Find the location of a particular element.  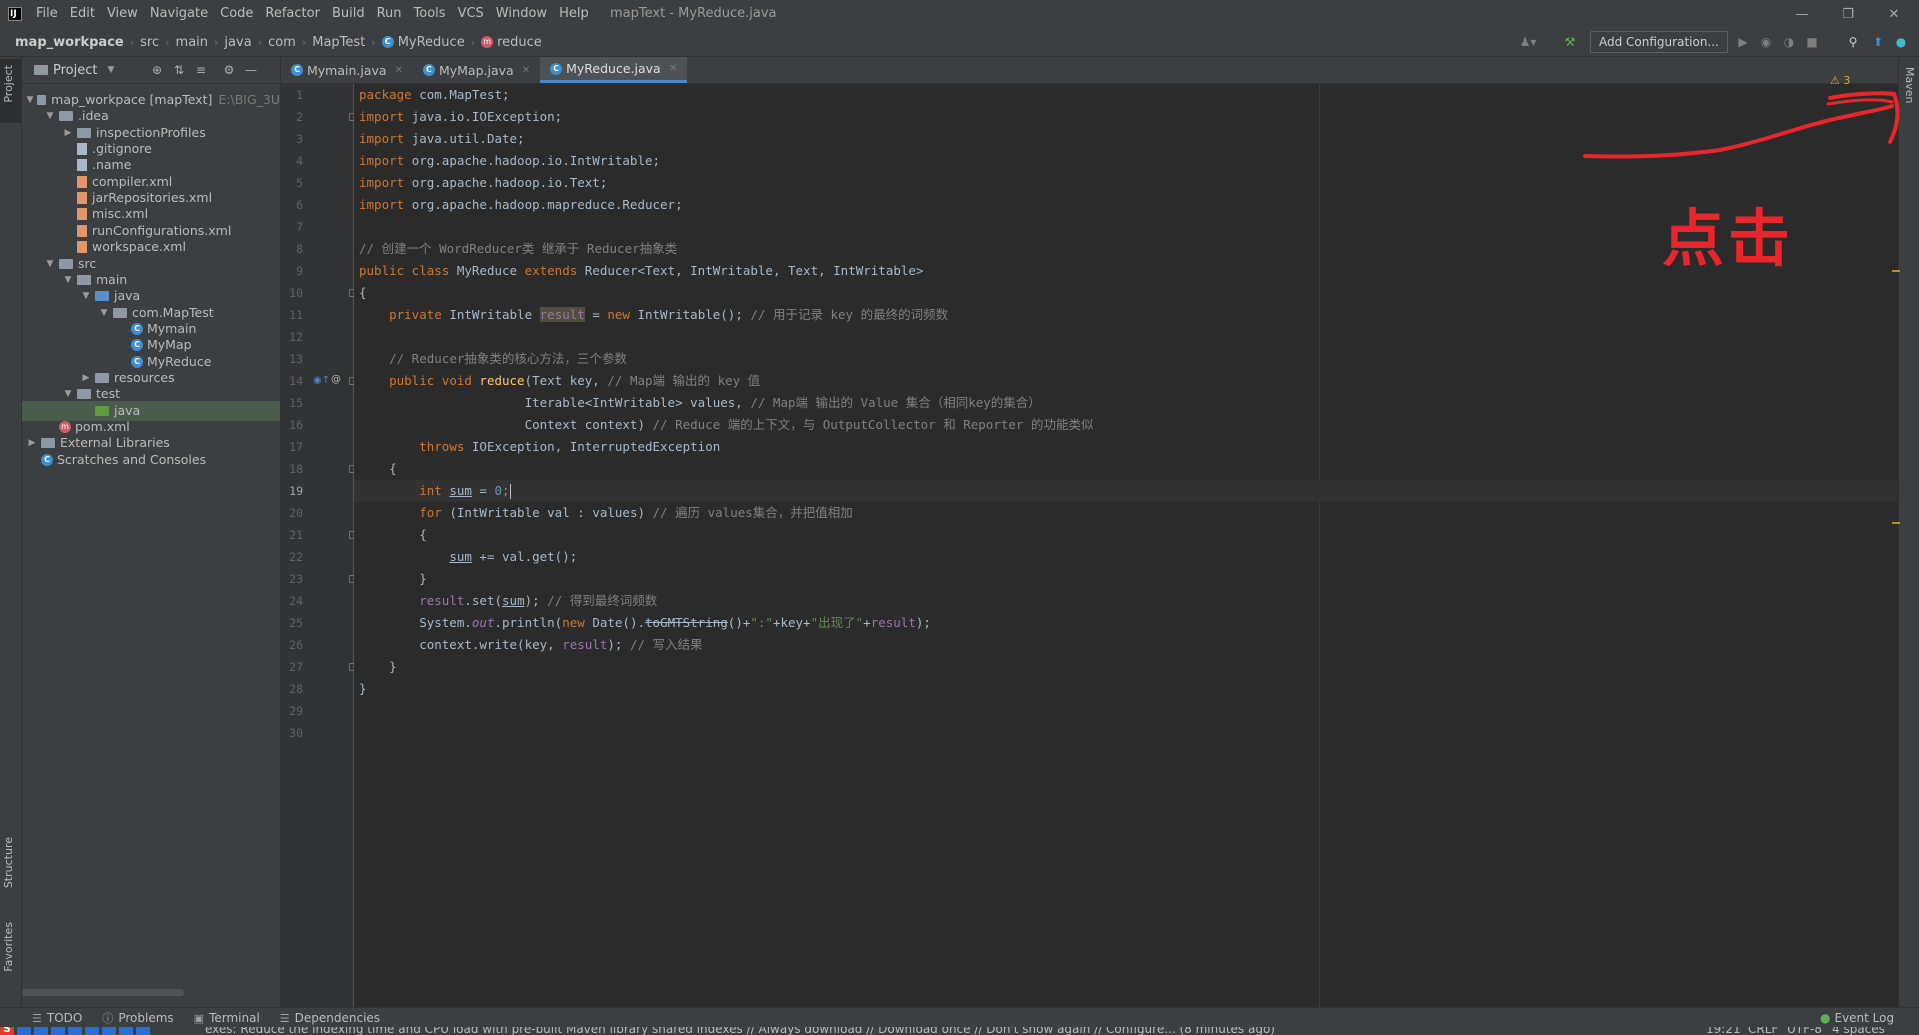

menu-build: Build is located at coordinates (348, 14).